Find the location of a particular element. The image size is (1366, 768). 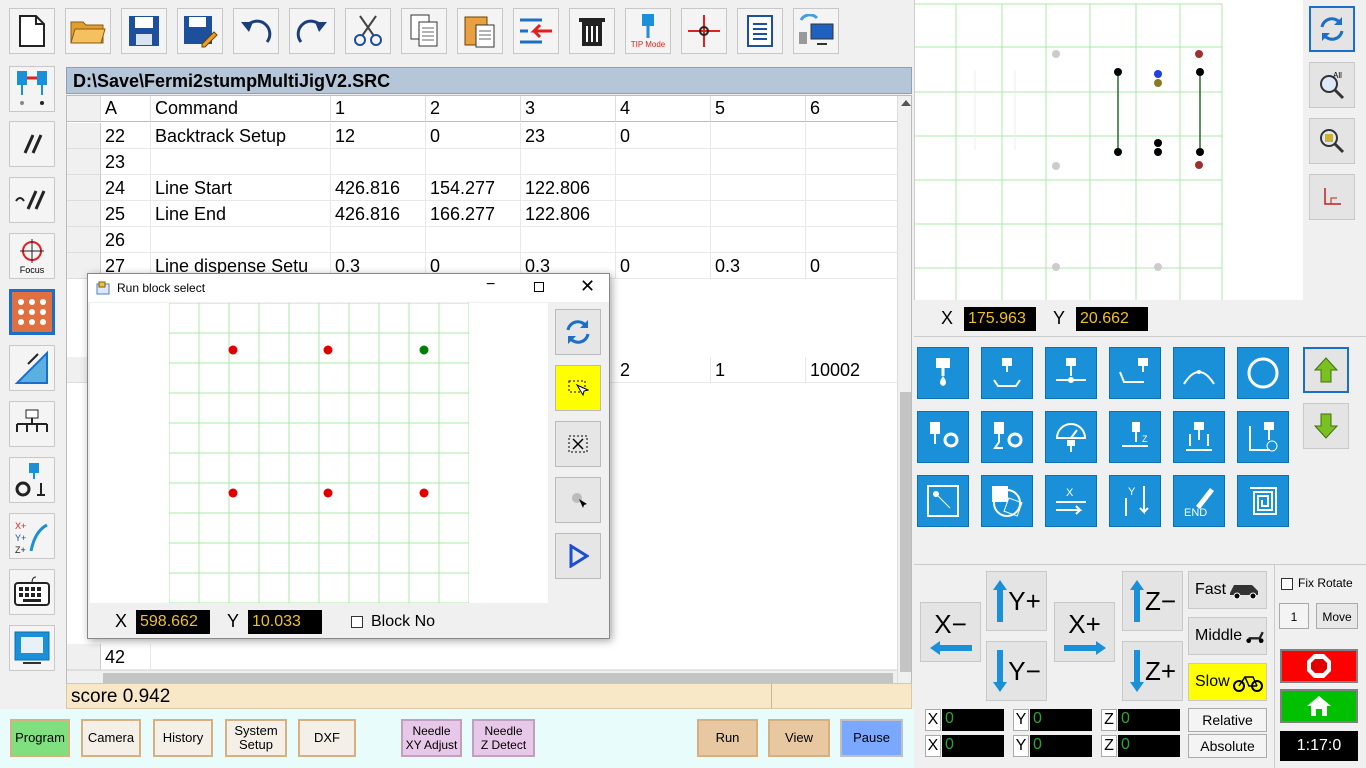

origin-button is located at coordinates (1332, 197).